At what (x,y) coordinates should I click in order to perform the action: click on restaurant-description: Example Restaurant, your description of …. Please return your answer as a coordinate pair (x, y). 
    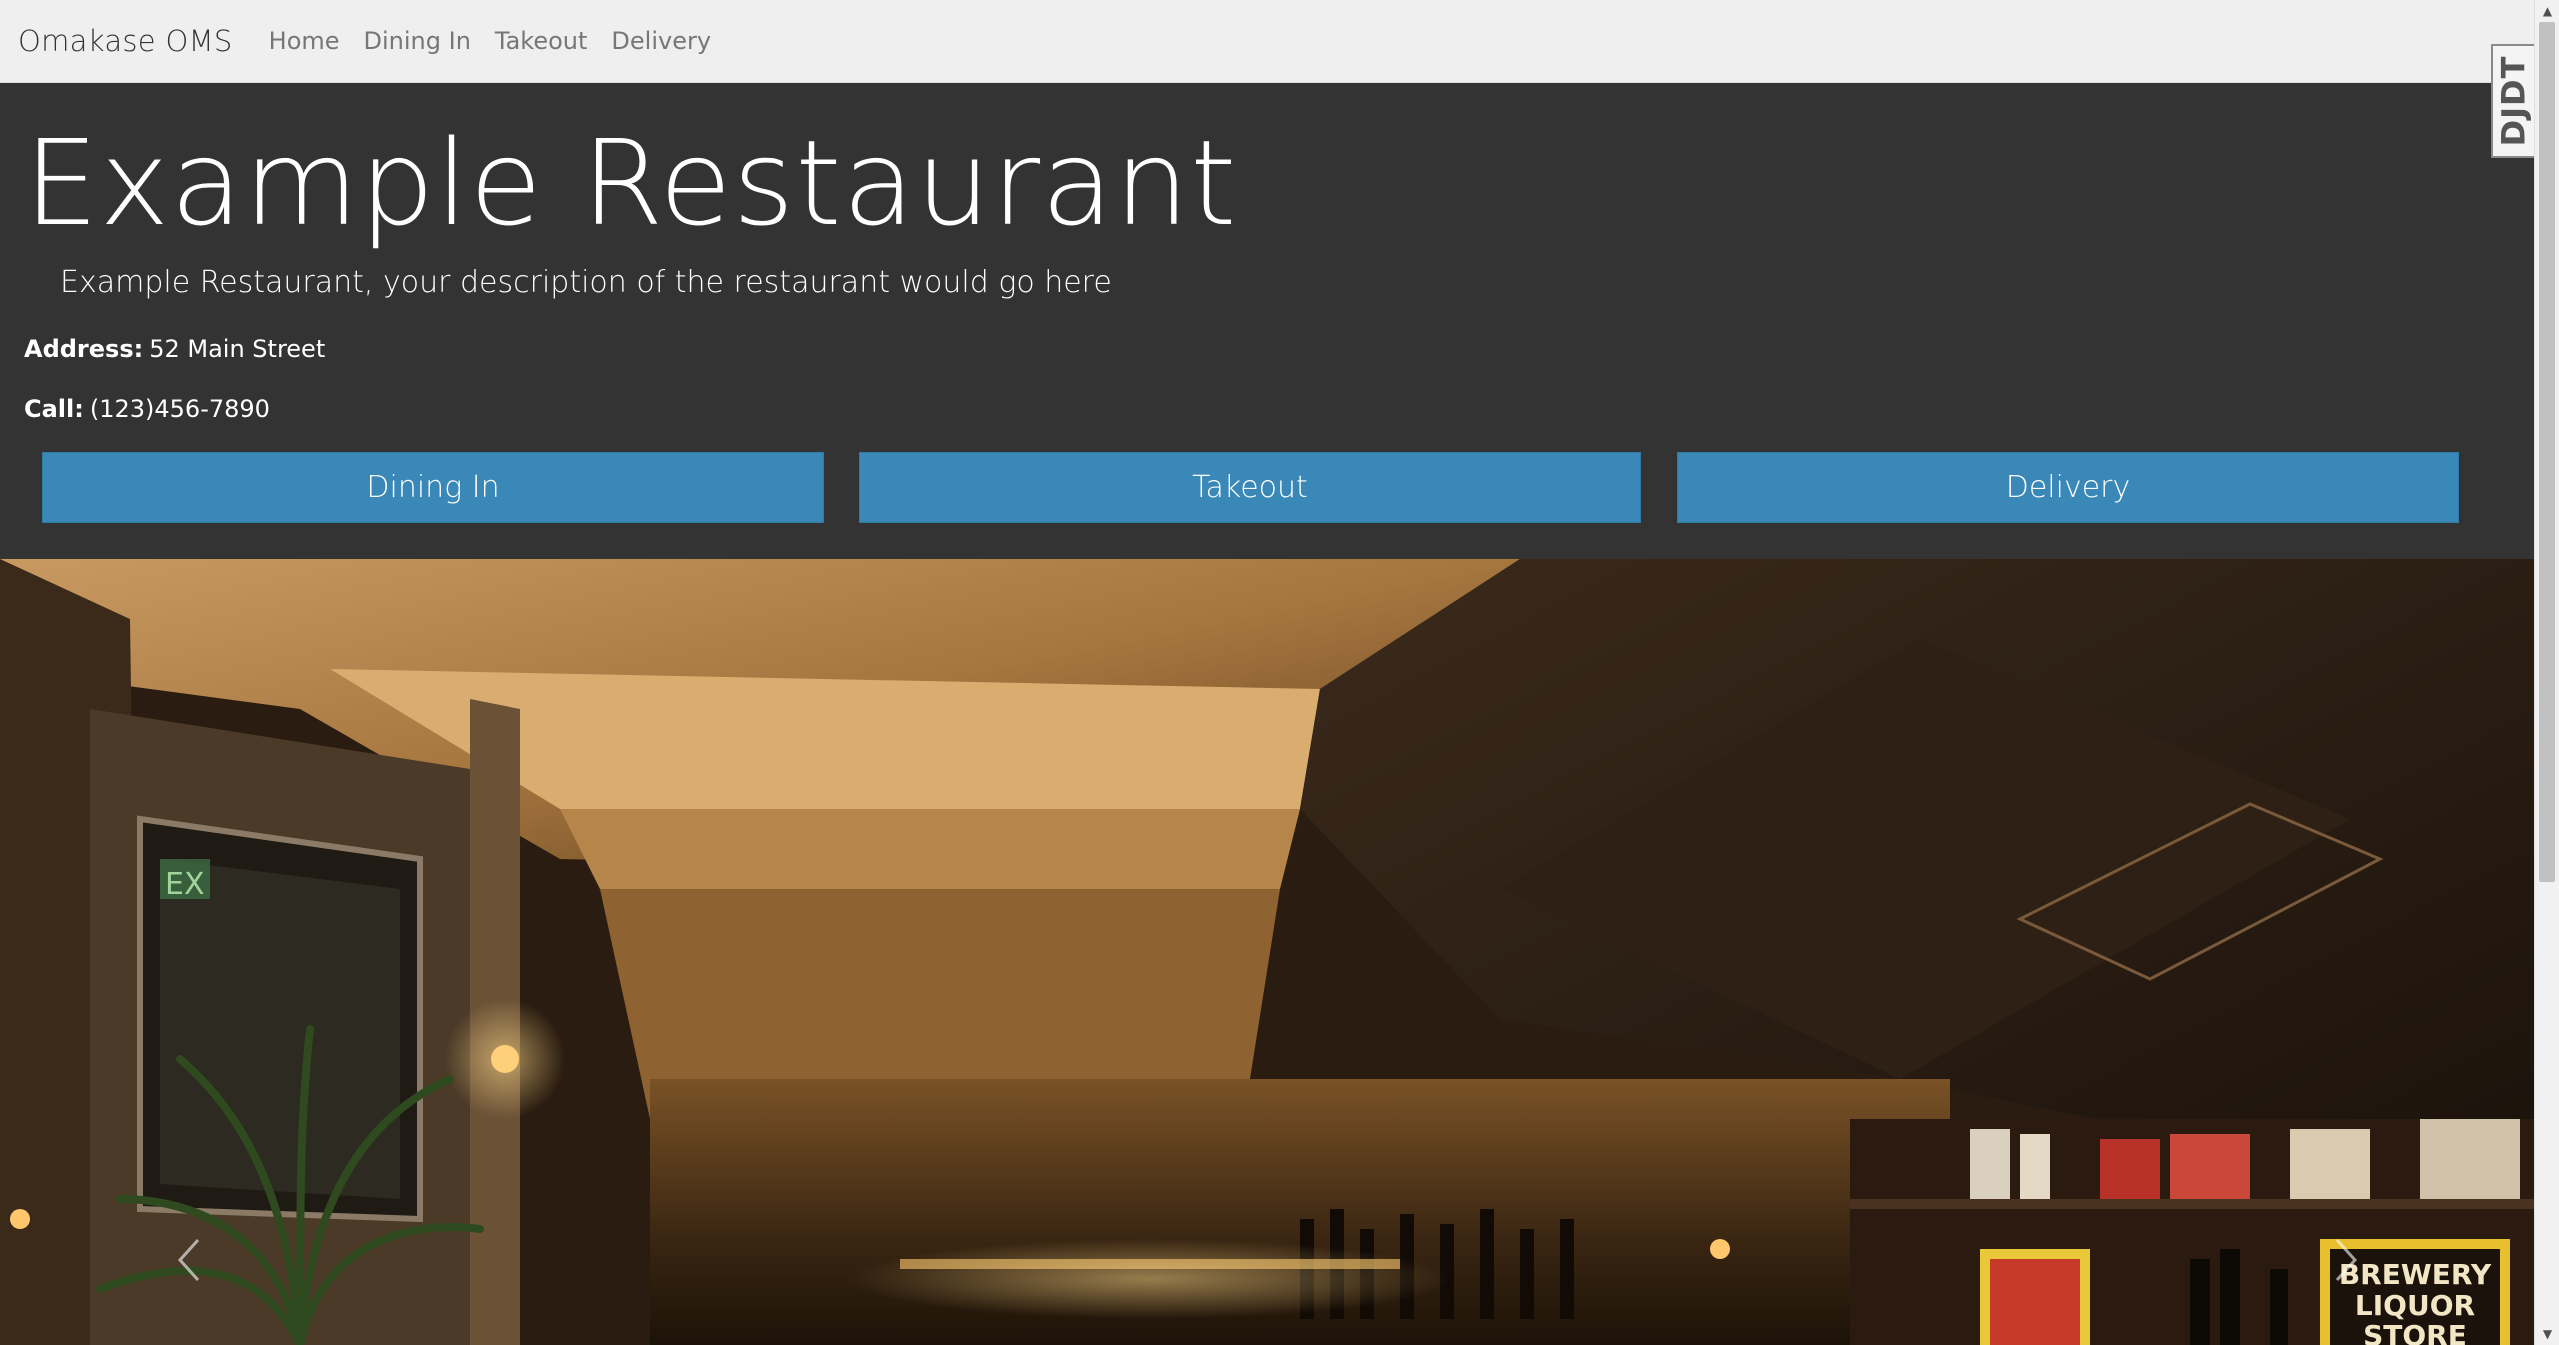
    Looking at the image, I should click on (586, 282).